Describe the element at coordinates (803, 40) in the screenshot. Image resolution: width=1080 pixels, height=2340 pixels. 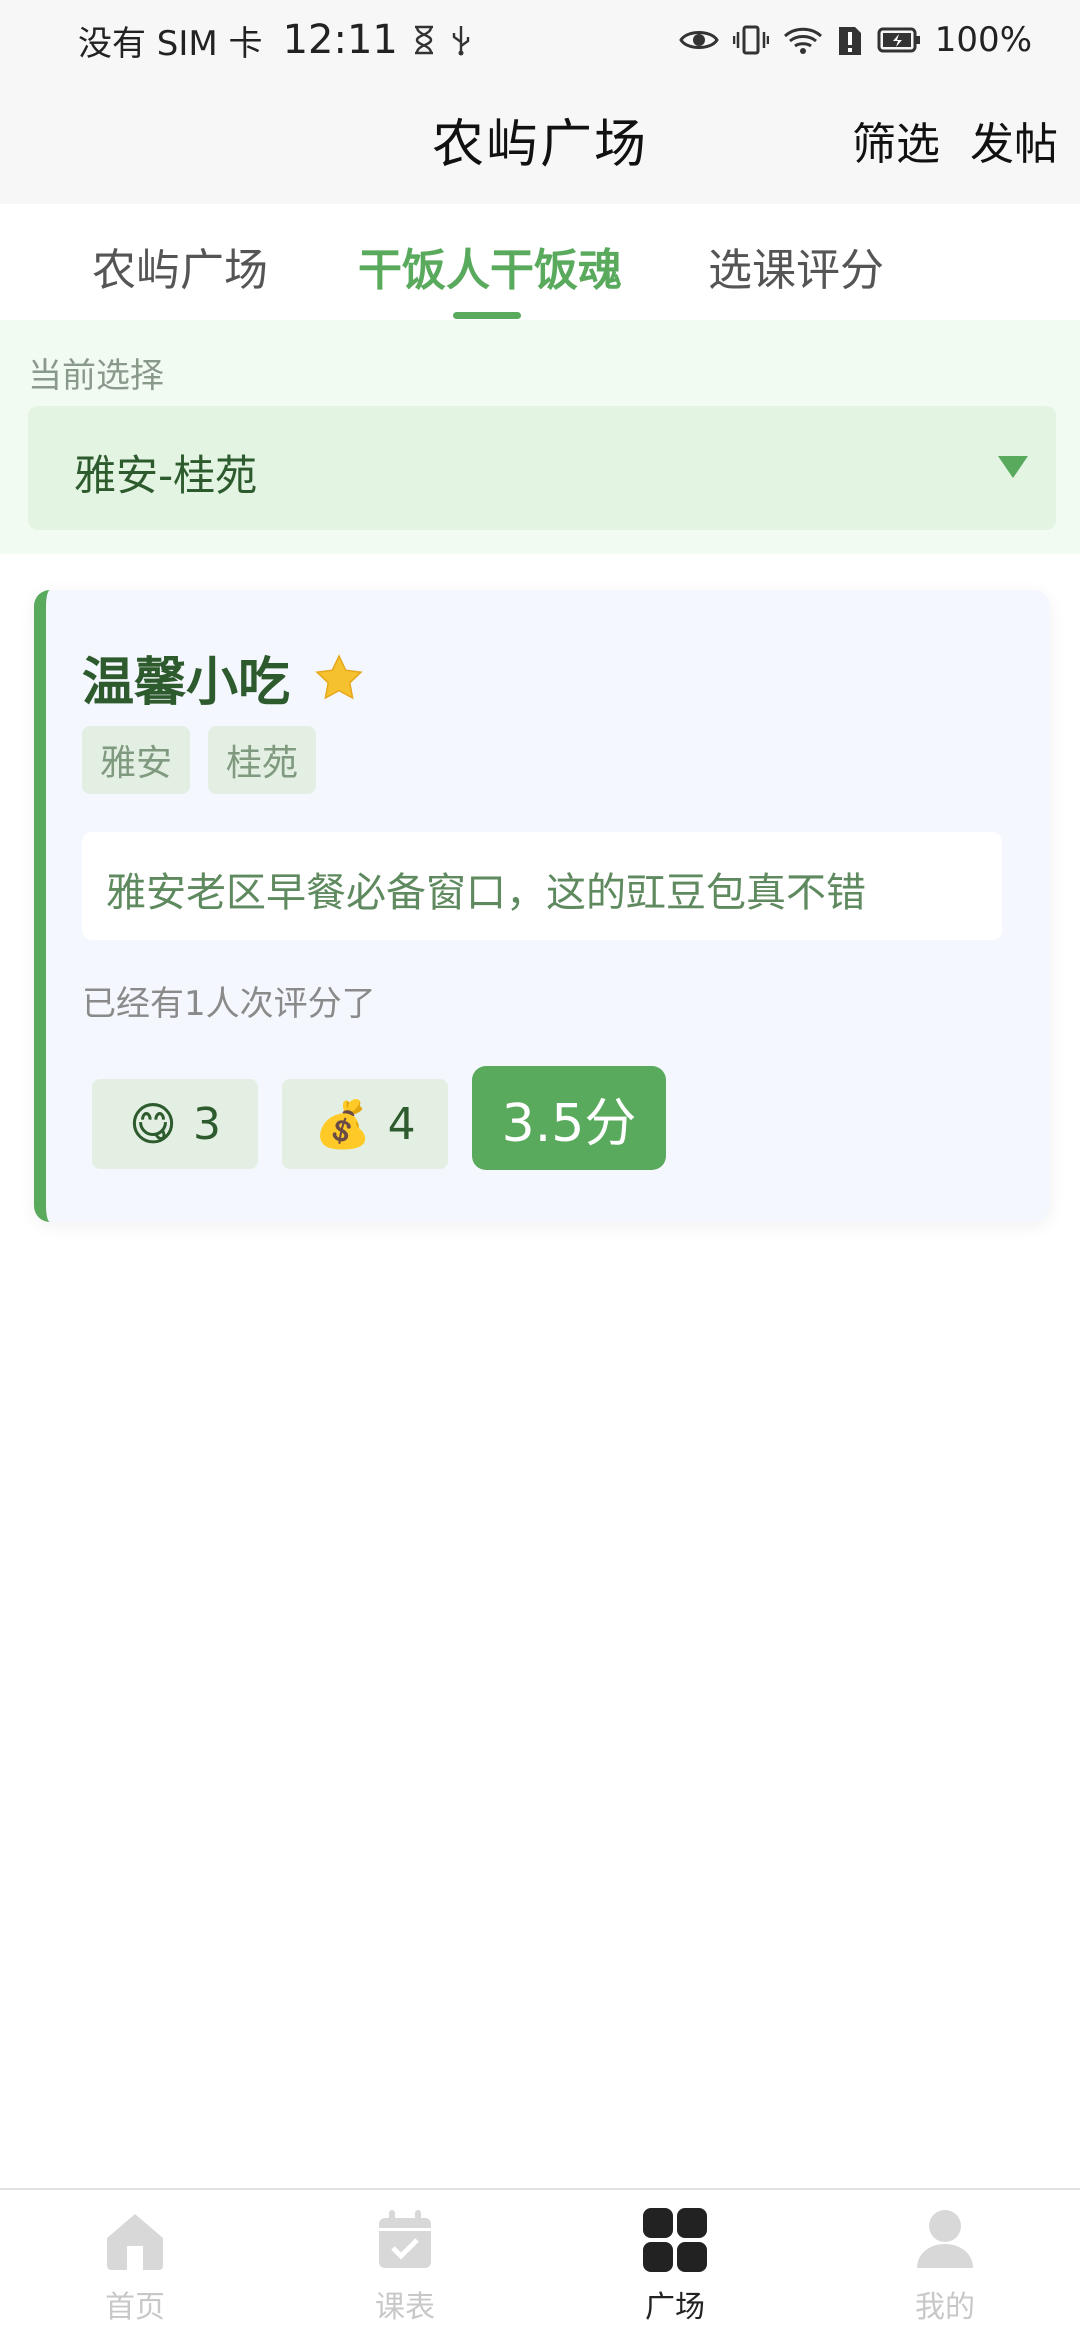
I see `wifi-icon` at that location.